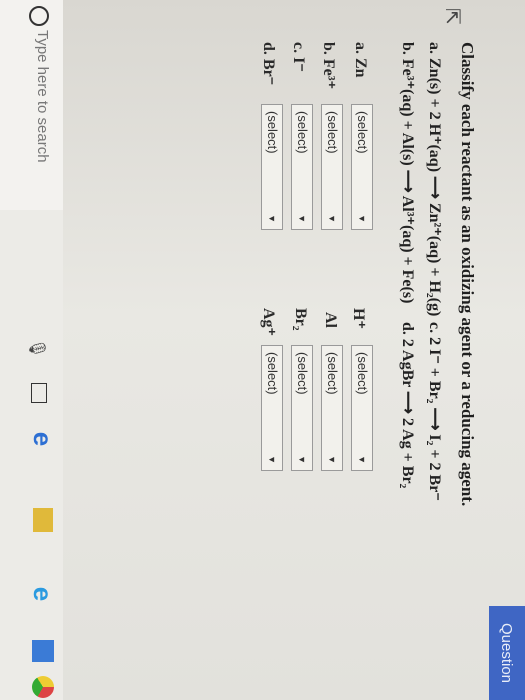  What do you see at coordinates (268, 322) in the screenshot?
I see `reactant-label: Ag⁺` at bounding box center [268, 322].